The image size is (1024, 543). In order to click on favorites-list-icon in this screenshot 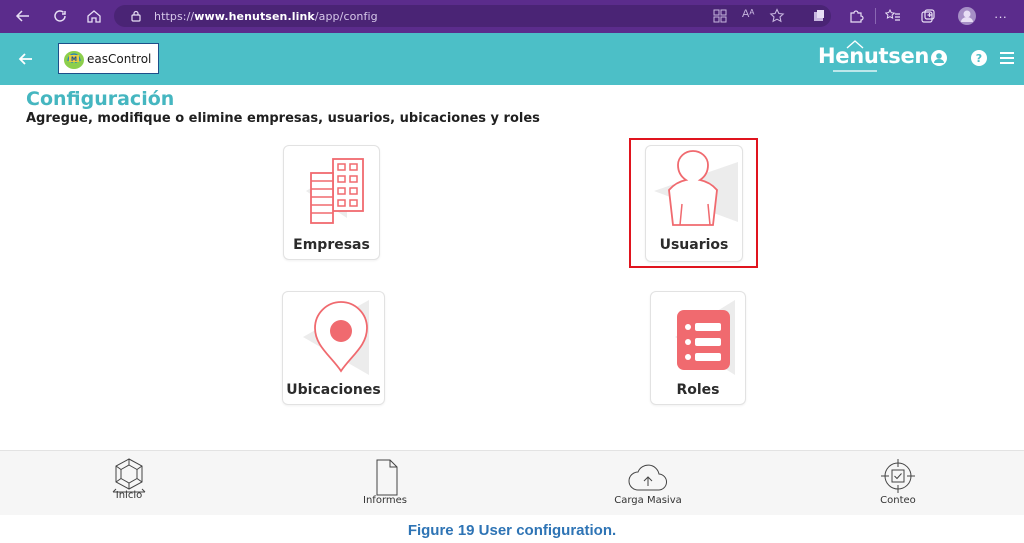, I will do `click(893, 16)`.